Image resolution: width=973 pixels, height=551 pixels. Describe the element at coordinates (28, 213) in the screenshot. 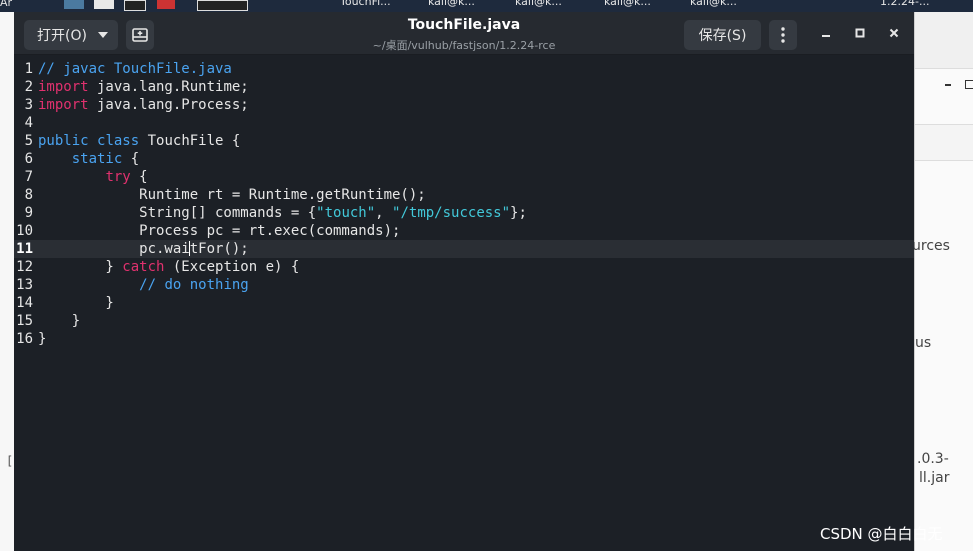

I see `line-number: 9` at that location.